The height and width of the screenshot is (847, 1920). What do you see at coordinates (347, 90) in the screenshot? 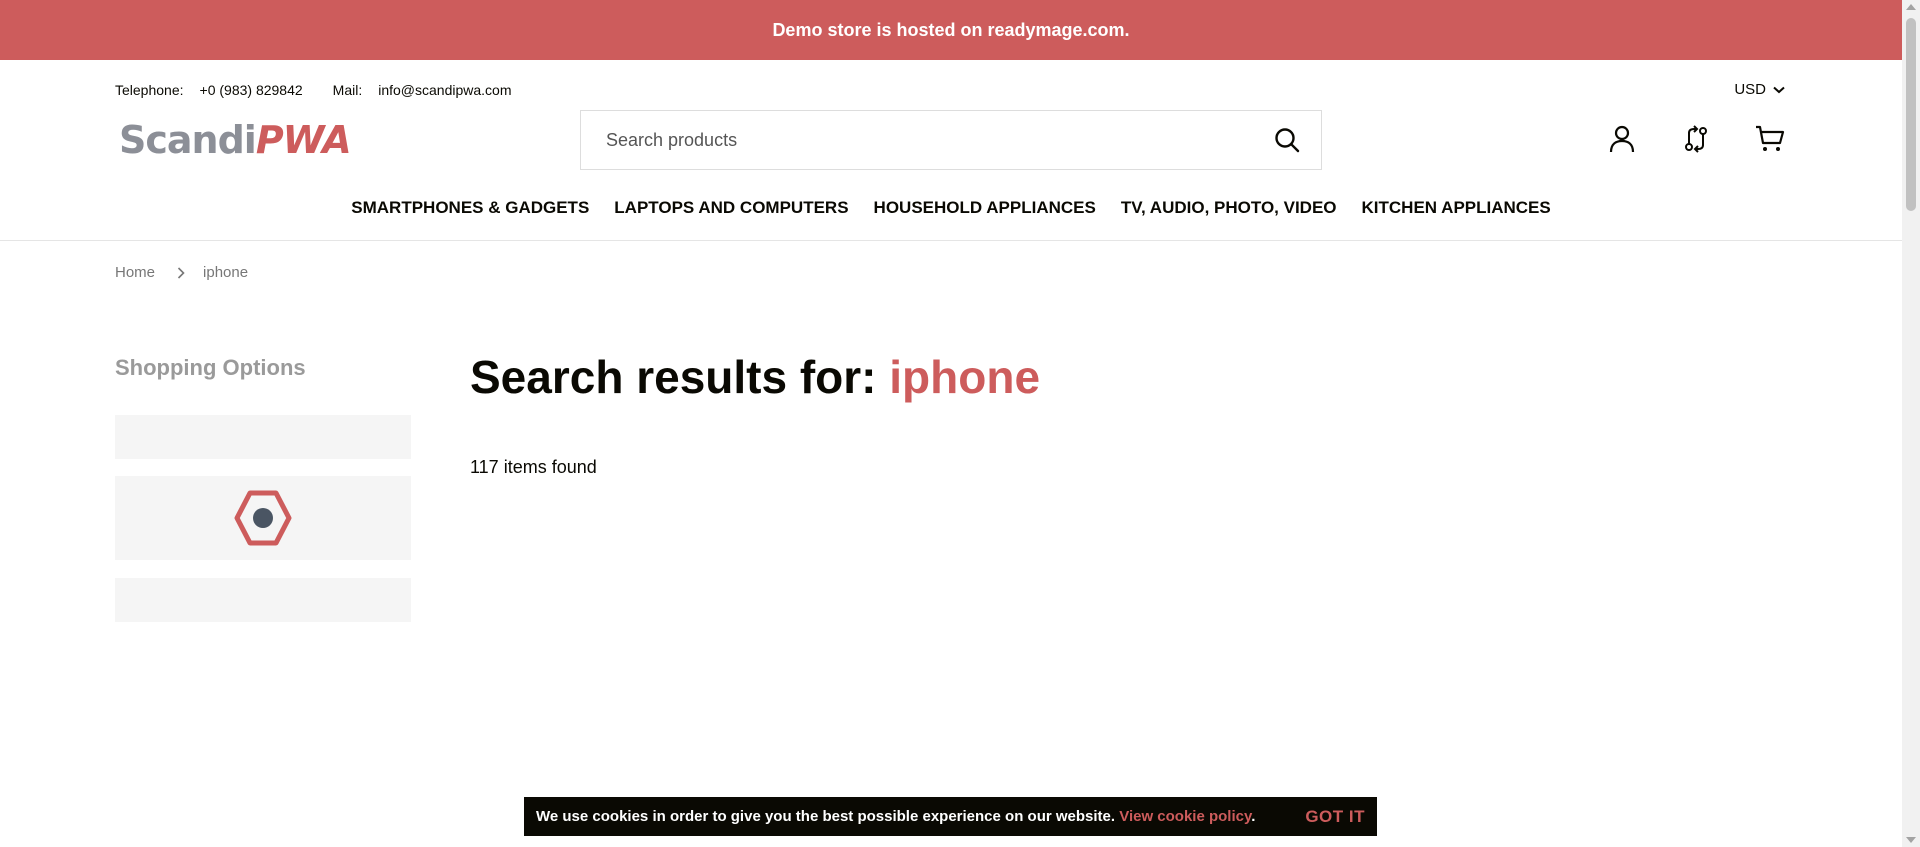
I see `mail-label: Mail:` at bounding box center [347, 90].